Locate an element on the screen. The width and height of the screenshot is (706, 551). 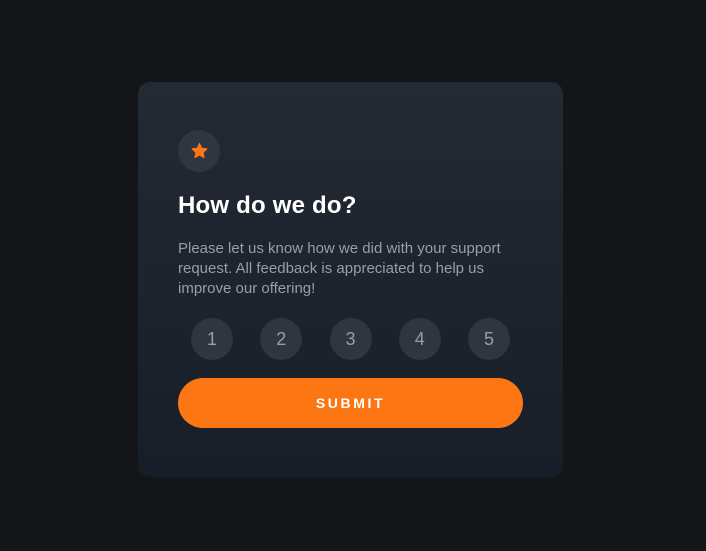
star-icon is located at coordinates (199, 151).